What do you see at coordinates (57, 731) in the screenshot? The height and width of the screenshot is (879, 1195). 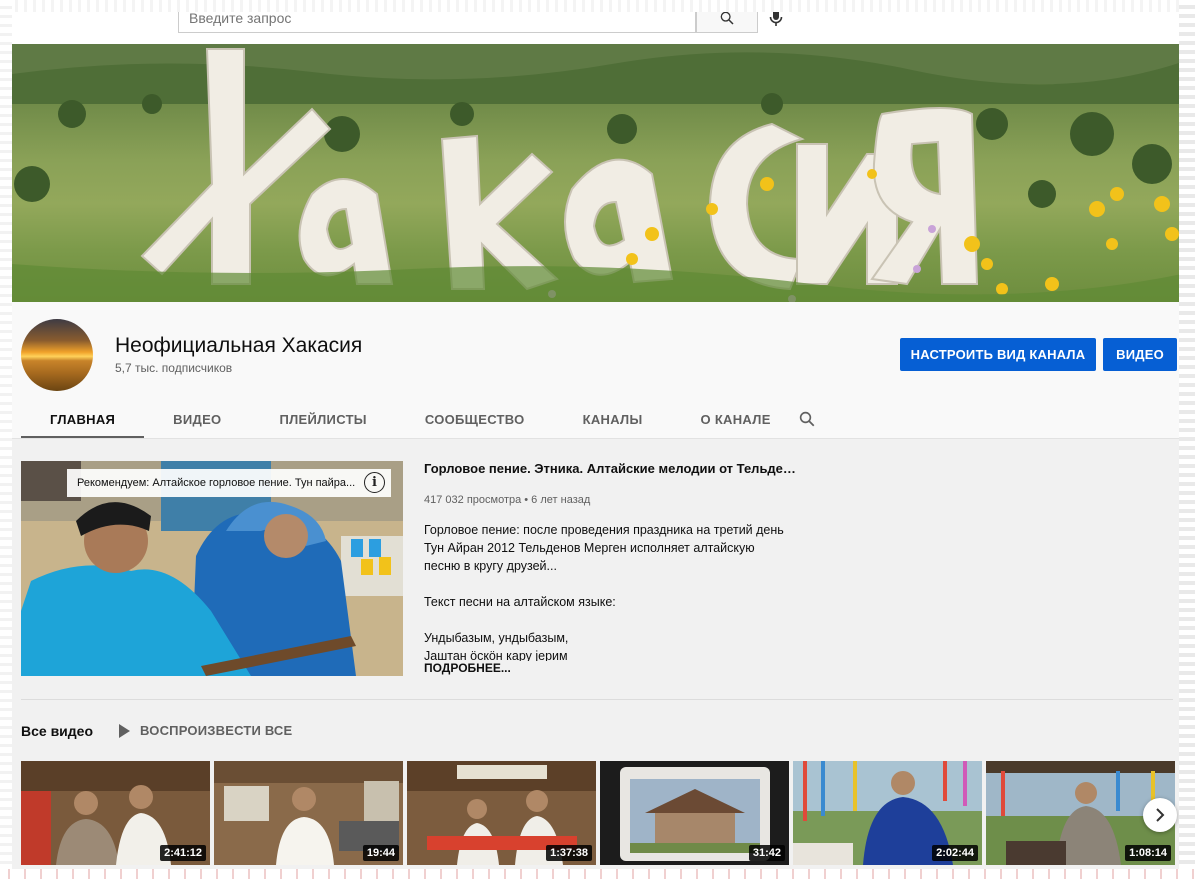 I see `shelf-title: Все видео` at bounding box center [57, 731].